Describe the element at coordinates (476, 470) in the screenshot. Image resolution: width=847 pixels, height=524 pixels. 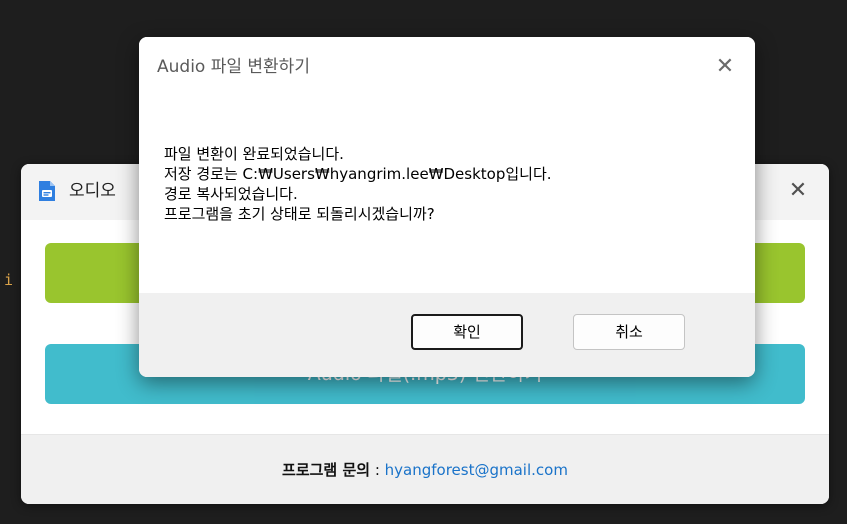
I see `contact-email-link: hyangforest@gmail.com` at that location.